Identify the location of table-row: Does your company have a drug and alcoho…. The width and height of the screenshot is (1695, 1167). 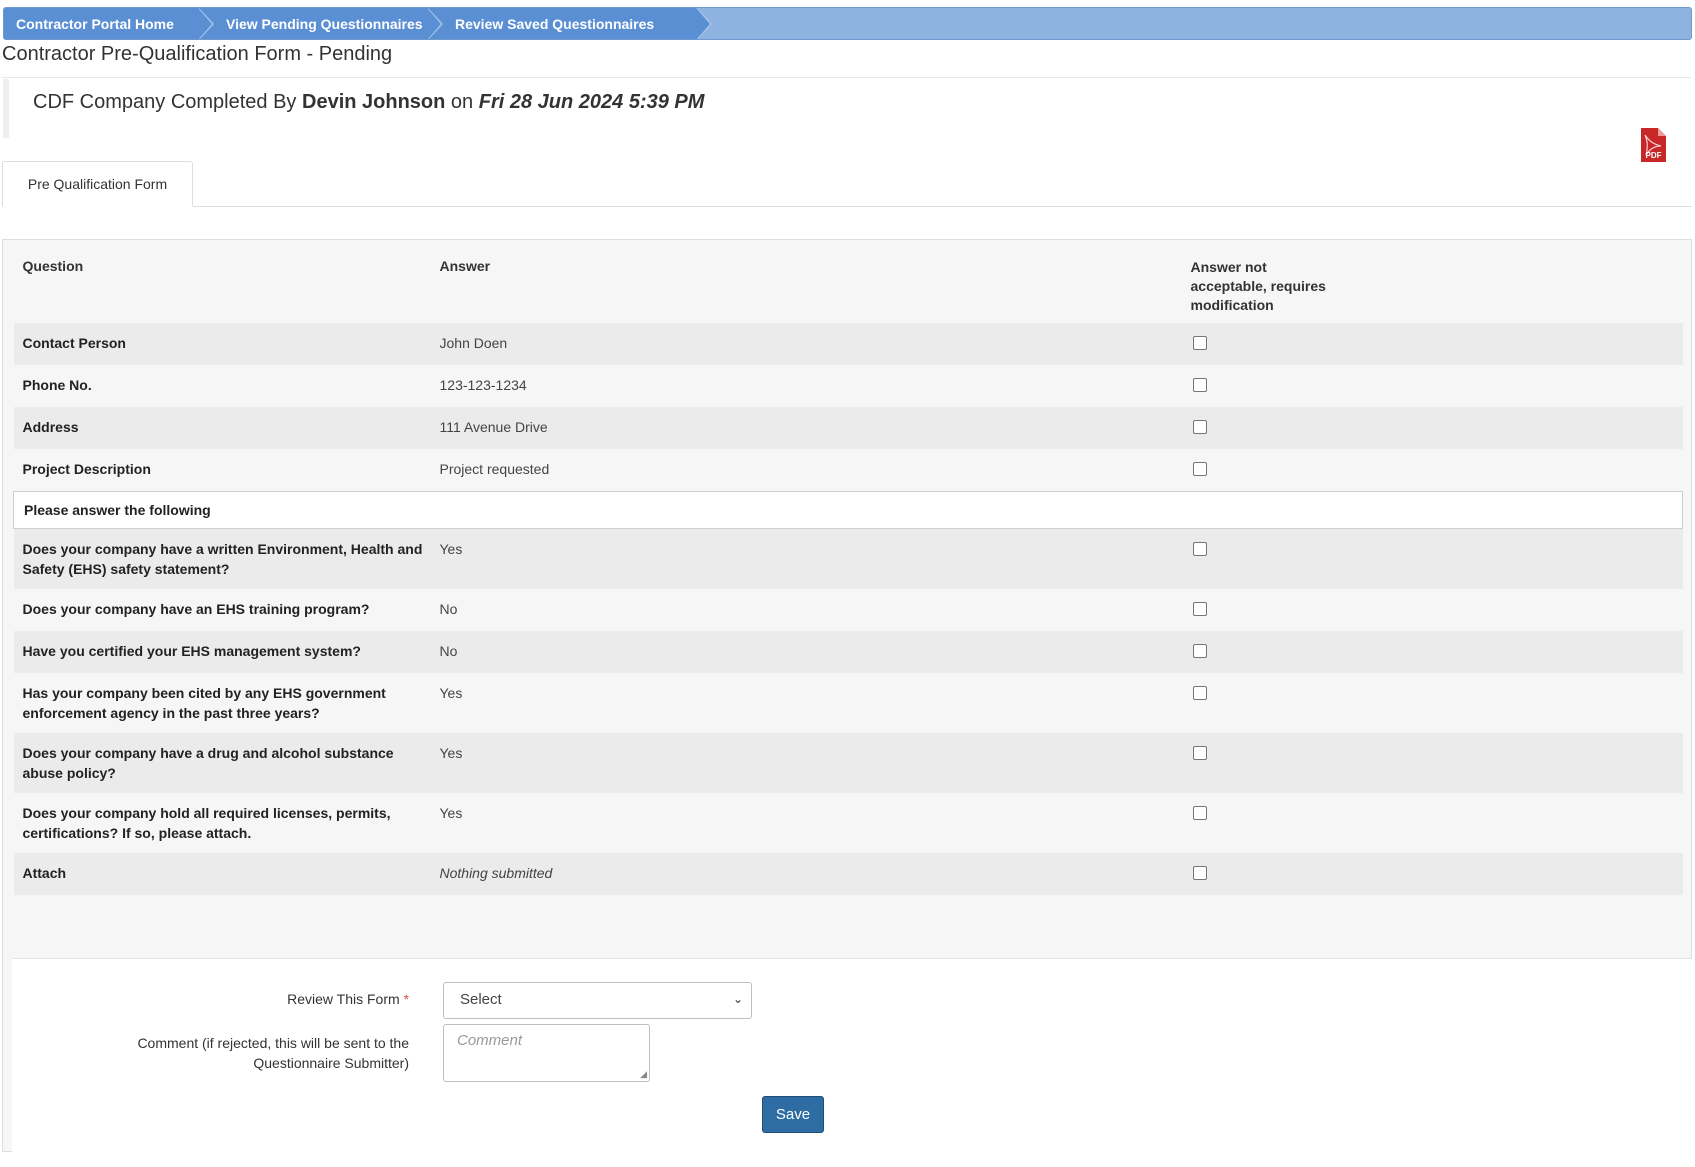
(848, 763).